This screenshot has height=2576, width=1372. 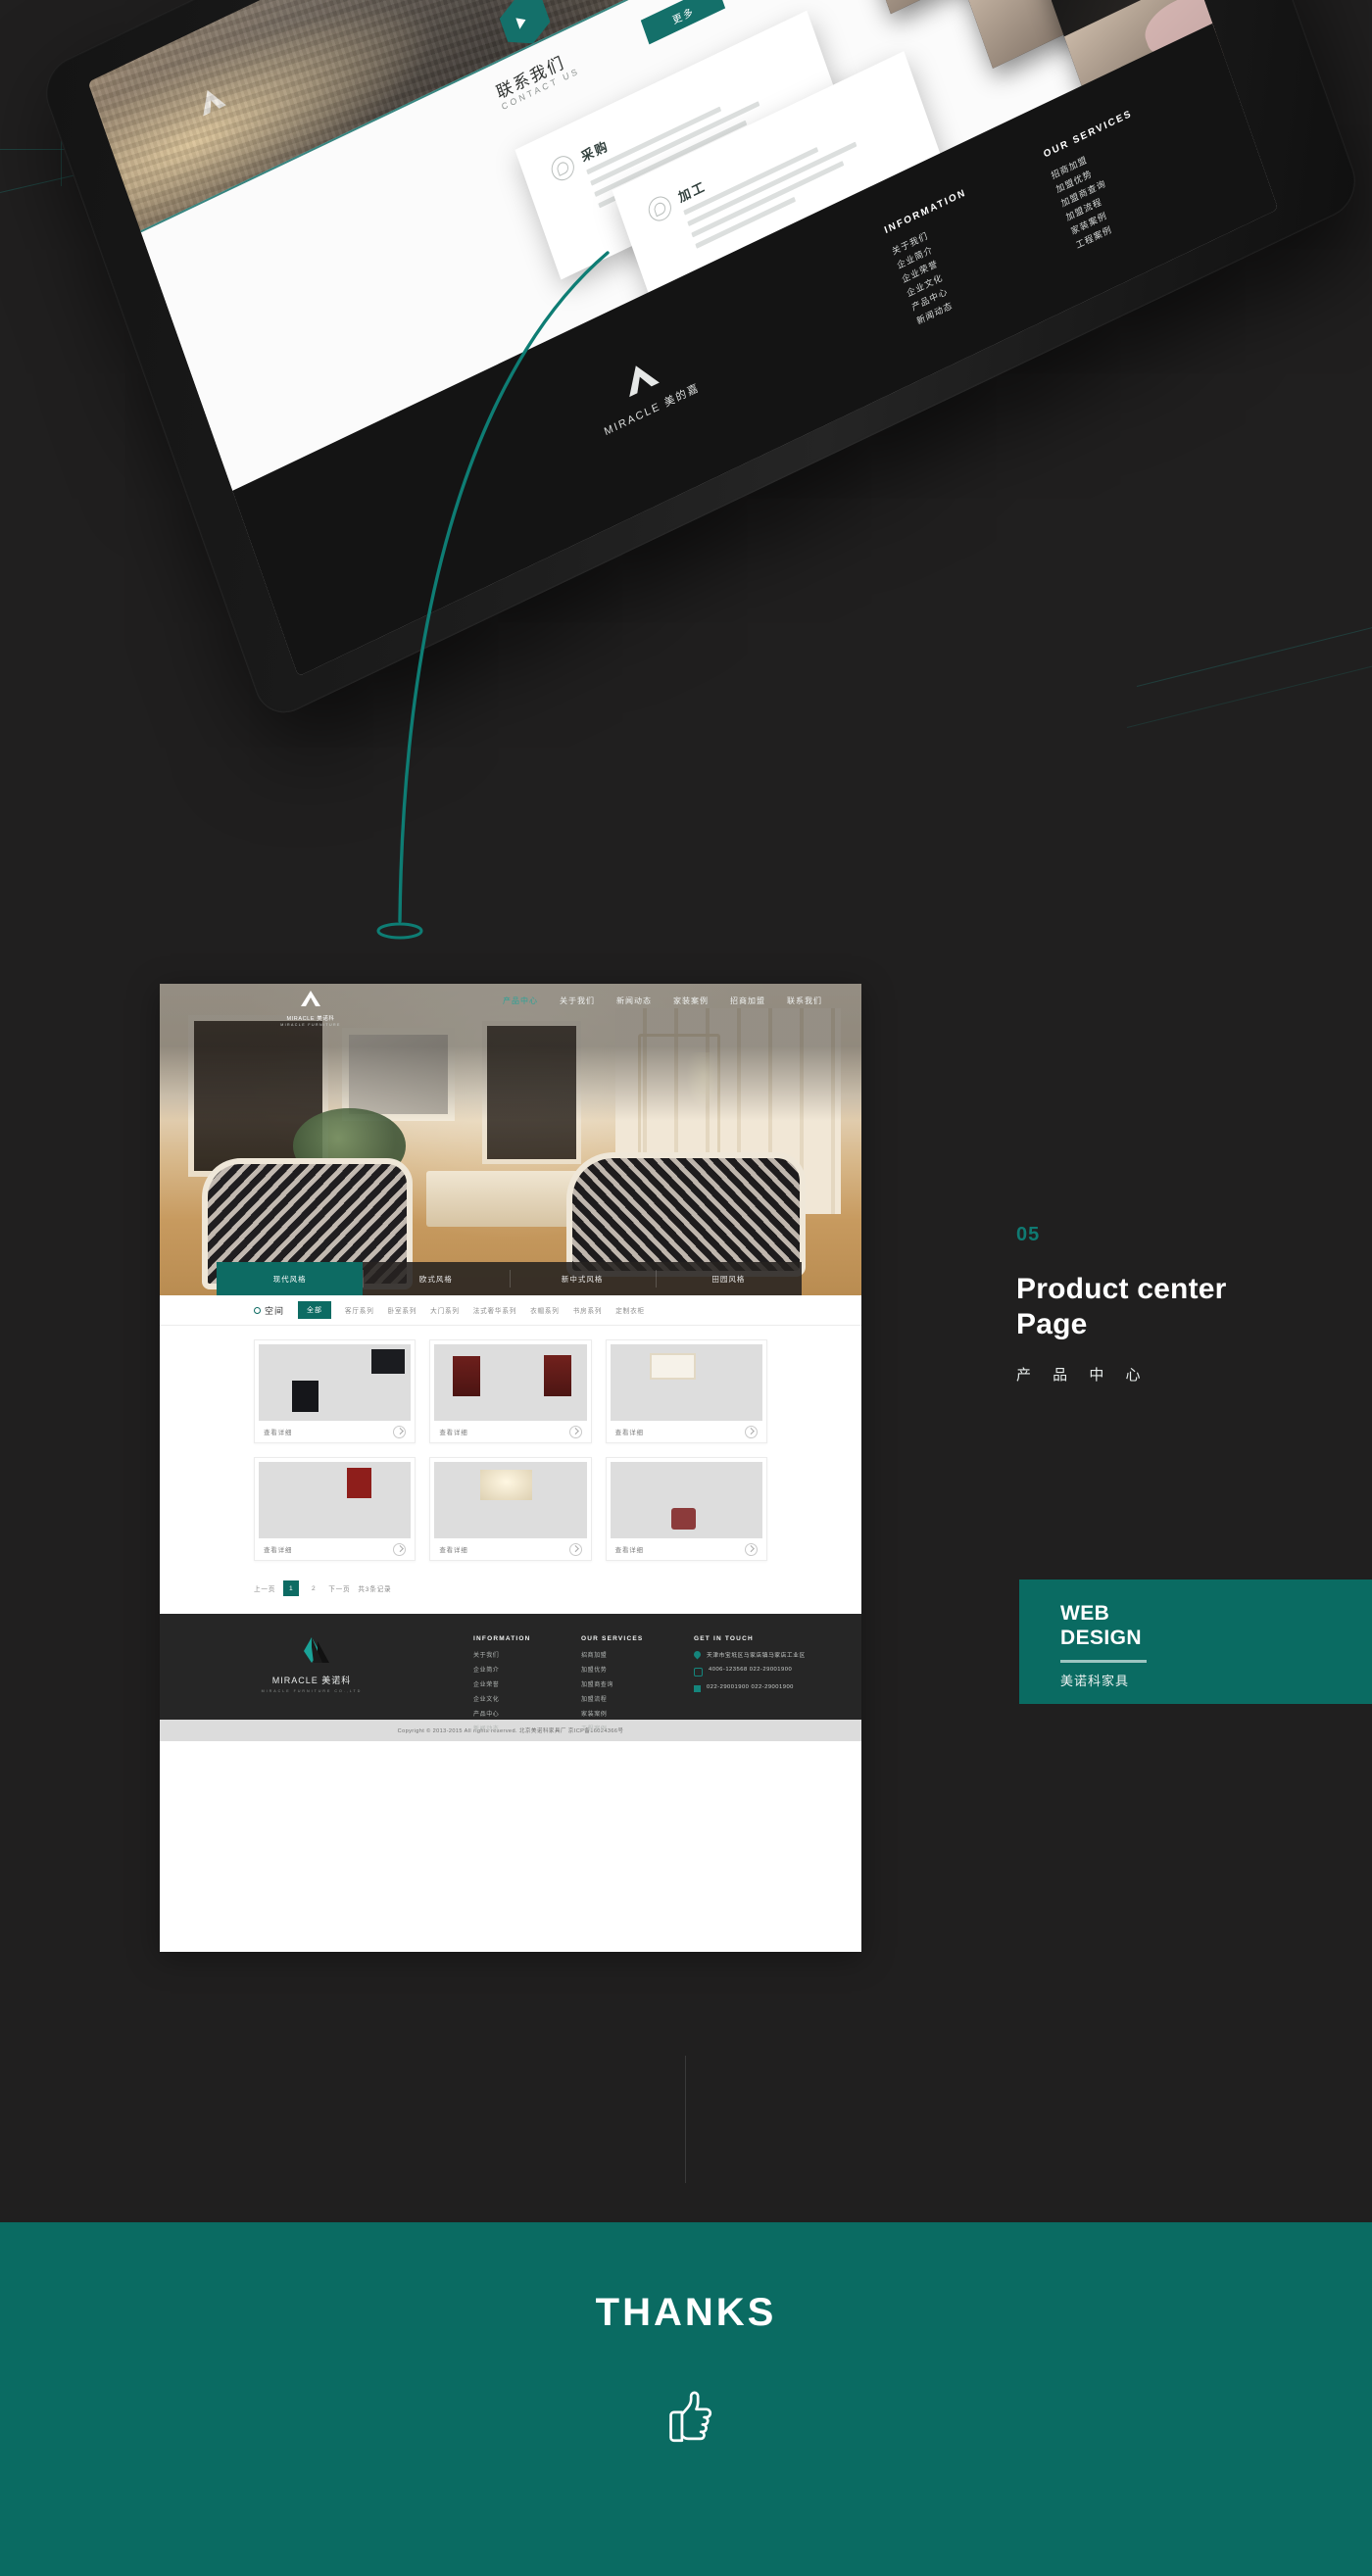 I want to click on footer-contact-phone: 4006-123568 022-29001900, so click(x=751, y=1670).